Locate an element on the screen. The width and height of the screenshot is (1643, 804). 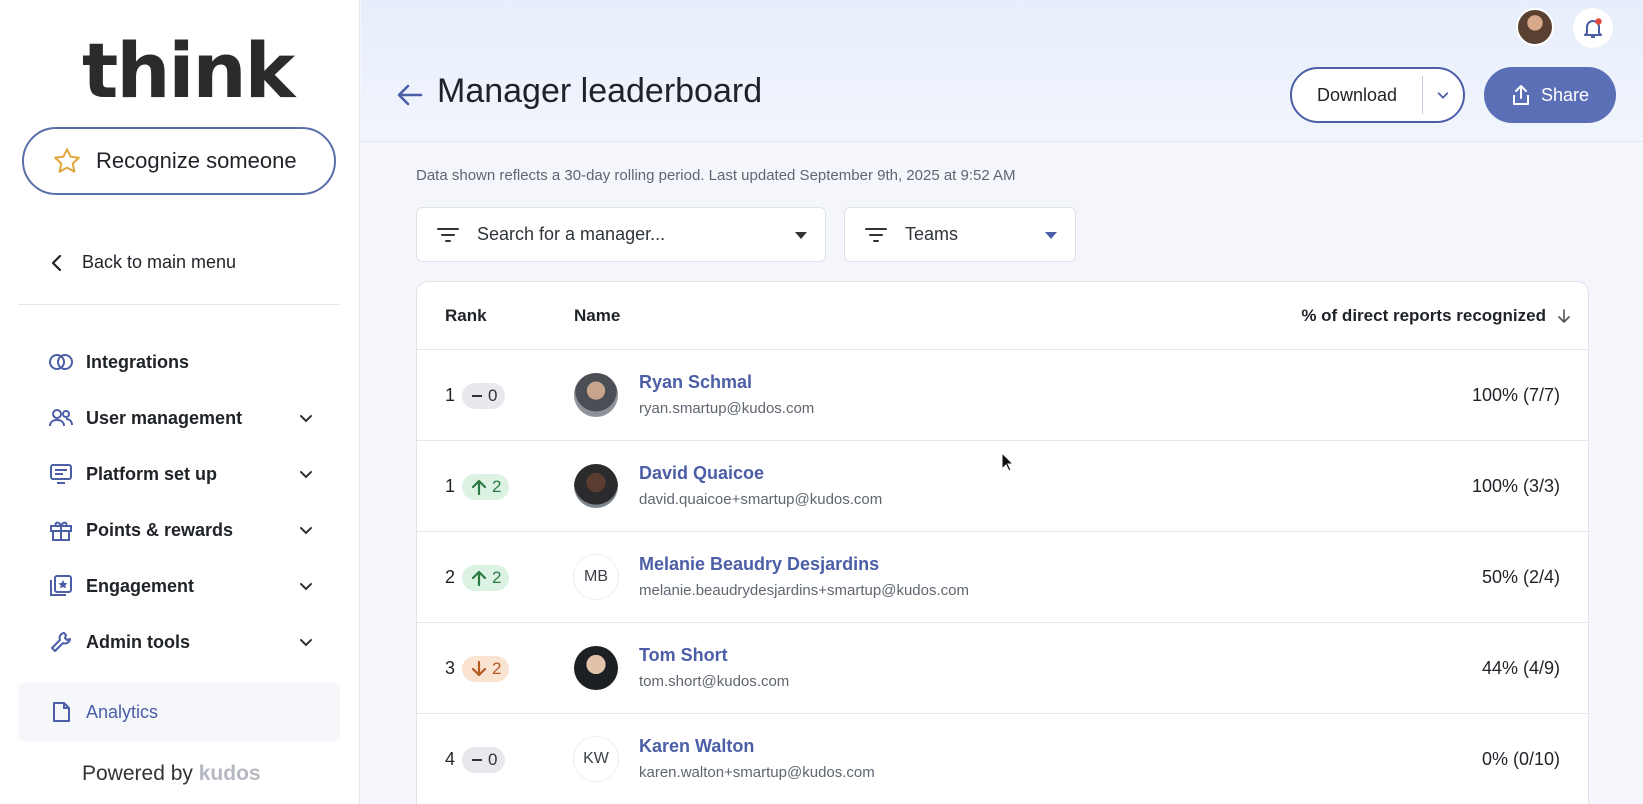
users-icon is located at coordinates (61, 418).